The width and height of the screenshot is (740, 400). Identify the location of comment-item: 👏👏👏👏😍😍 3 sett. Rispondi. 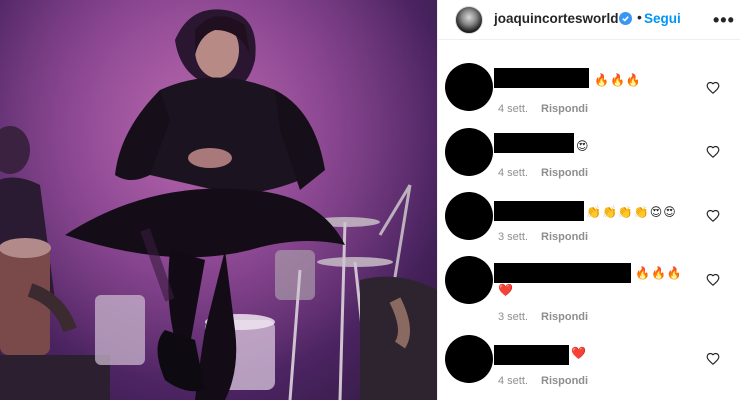
(589, 222).